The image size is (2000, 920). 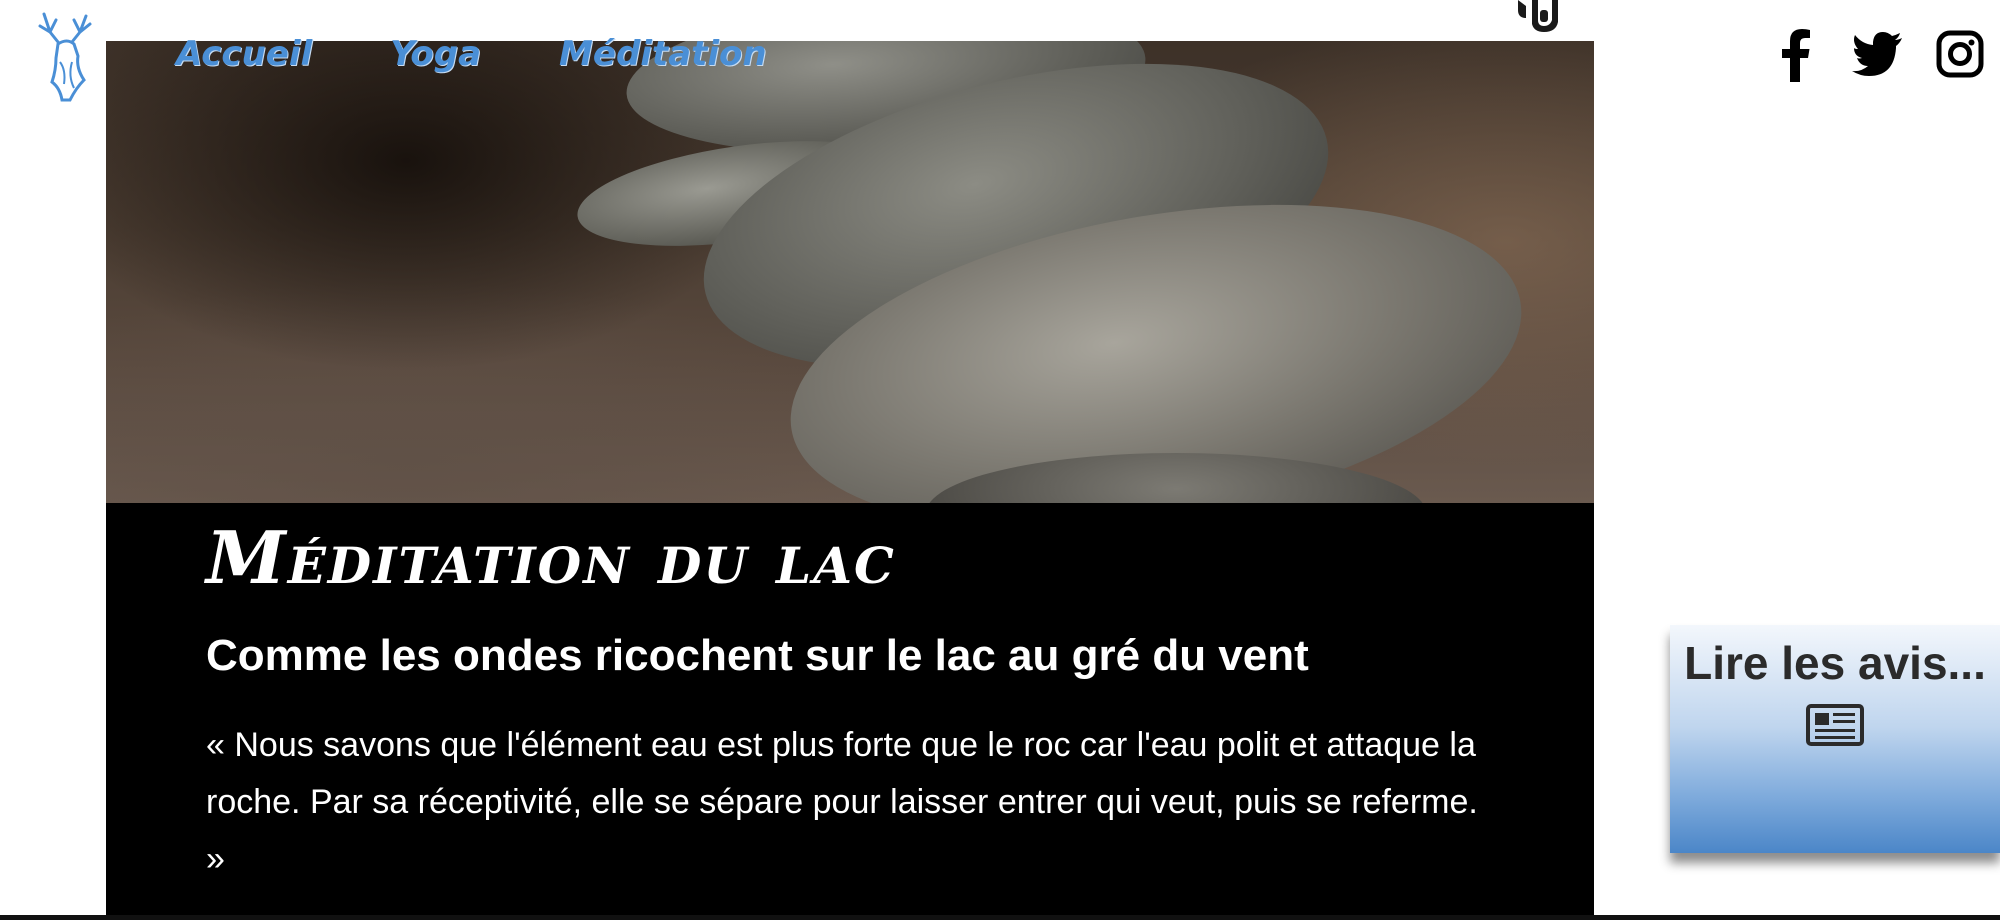 I want to click on nav-item-accueil: Accueil, so click(x=244, y=54).